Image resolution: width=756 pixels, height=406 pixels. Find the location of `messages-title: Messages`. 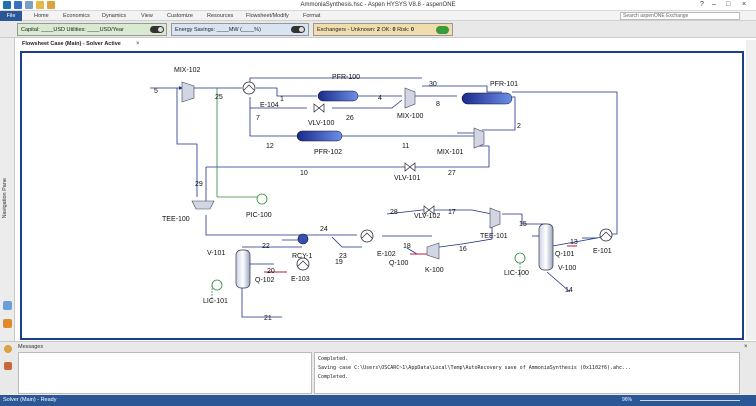

messages-title: Messages is located at coordinates (31, 347).